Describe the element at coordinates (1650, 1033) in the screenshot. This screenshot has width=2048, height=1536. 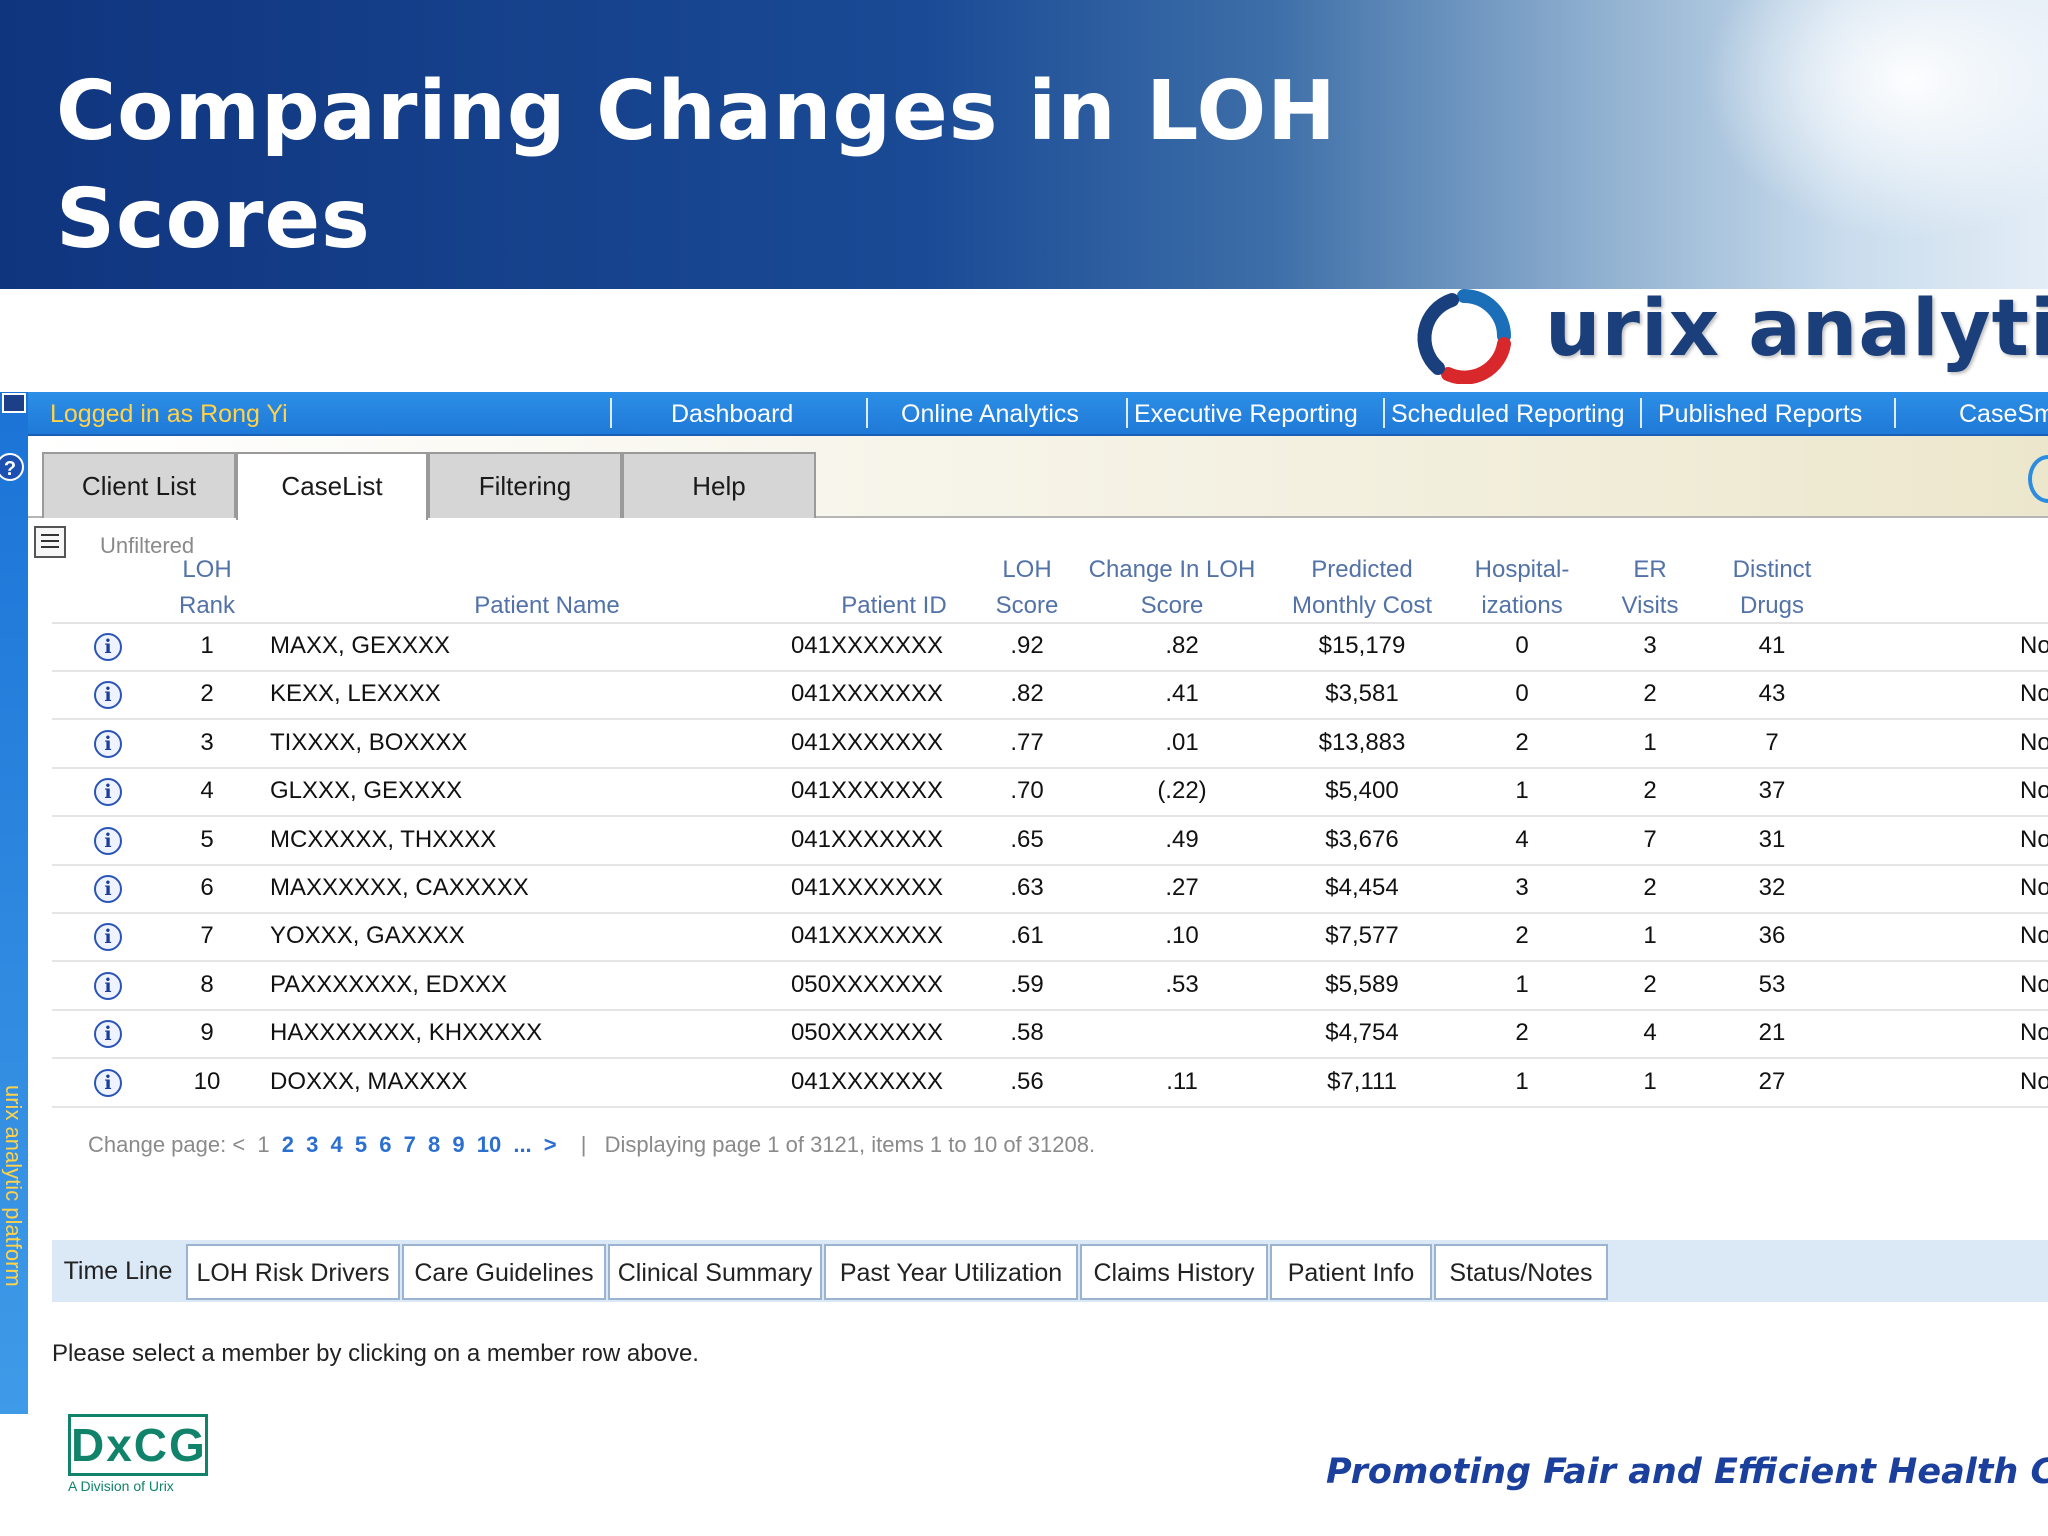
I see `cell-er-visits: 4` at that location.